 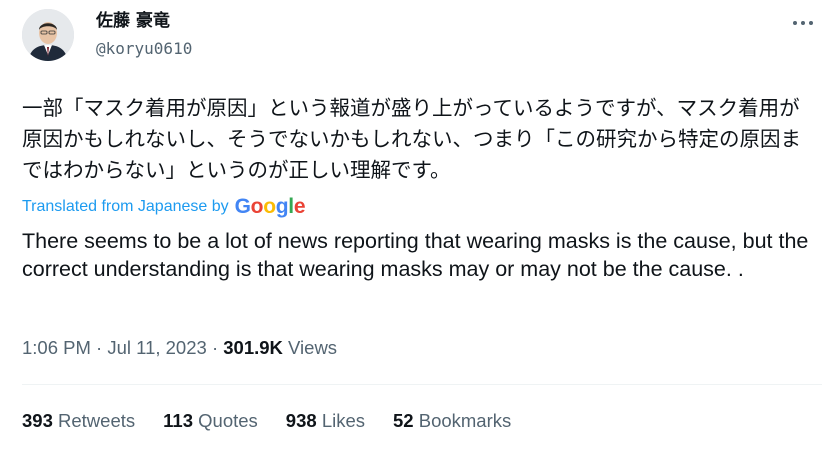 I want to click on tweet-timestamp: 1:06 PM · Jul 11, 2023, so click(x=114, y=347).